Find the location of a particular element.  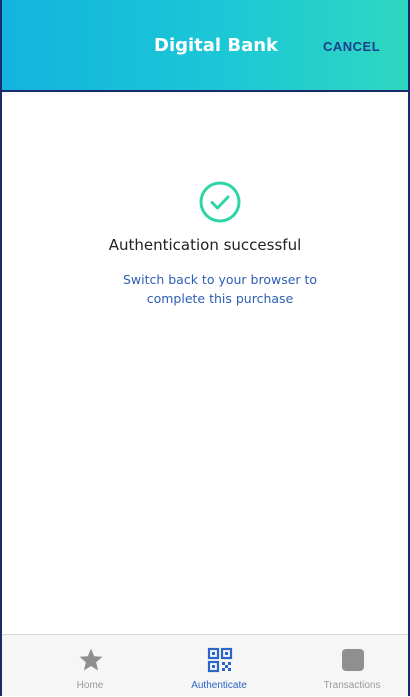

rounded-square-icon is located at coordinates (353, 660).